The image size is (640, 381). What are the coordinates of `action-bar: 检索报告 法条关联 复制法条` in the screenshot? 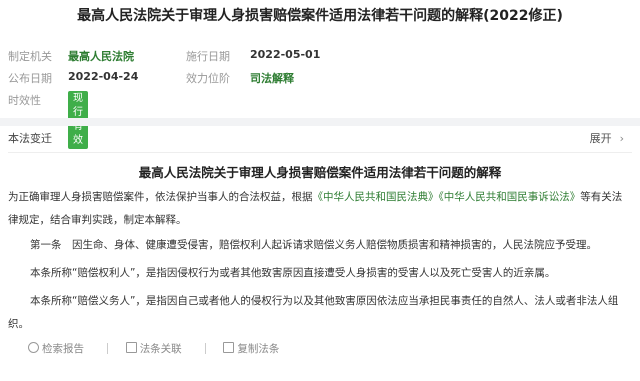 It's located at (163, 348).